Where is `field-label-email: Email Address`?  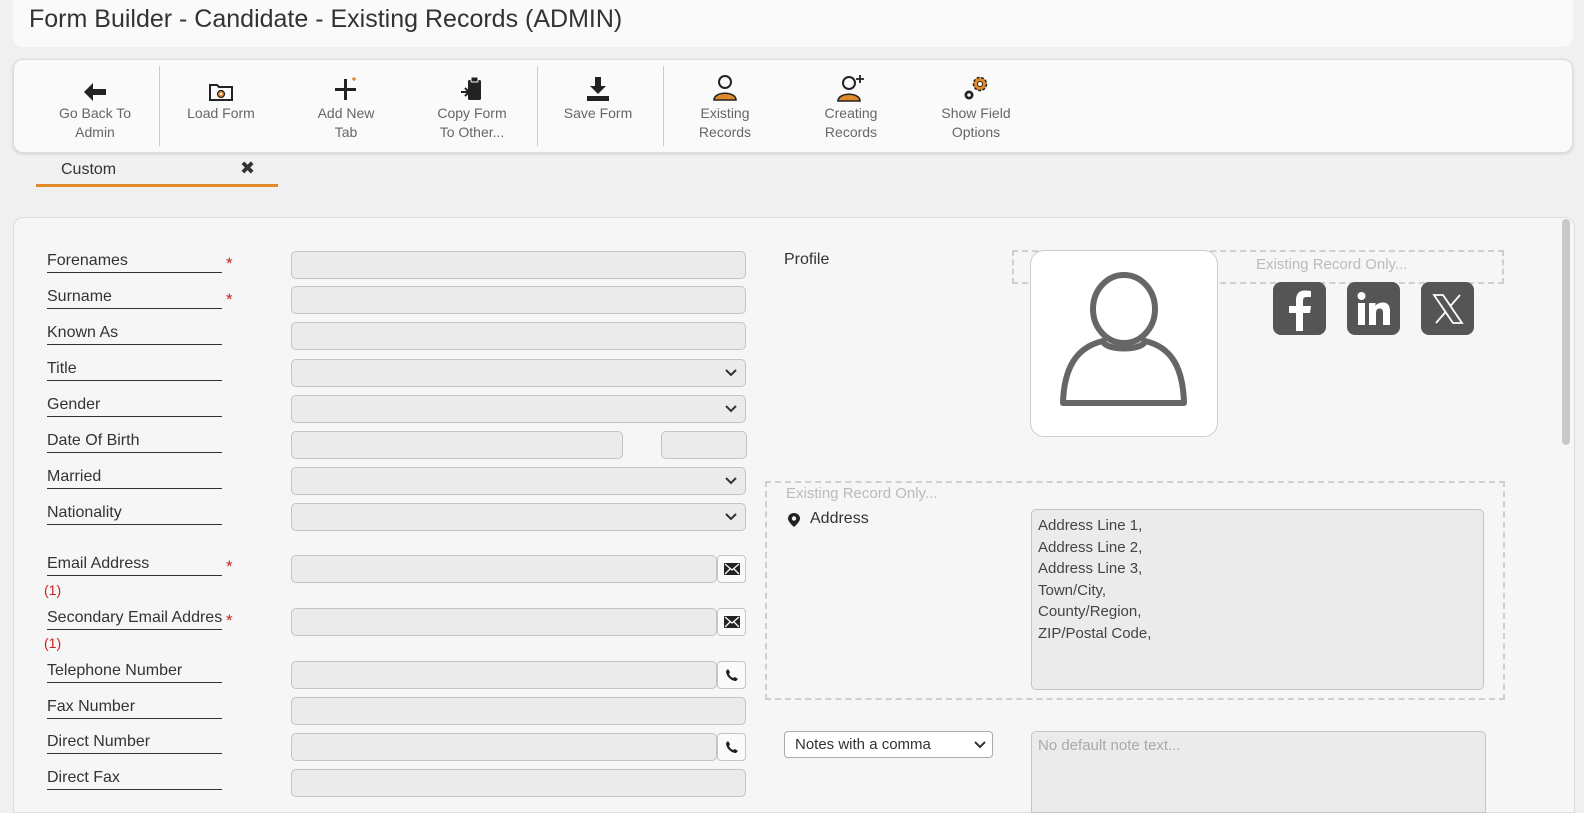
field-label-email: Email Address is located at coordinates (134, 565).